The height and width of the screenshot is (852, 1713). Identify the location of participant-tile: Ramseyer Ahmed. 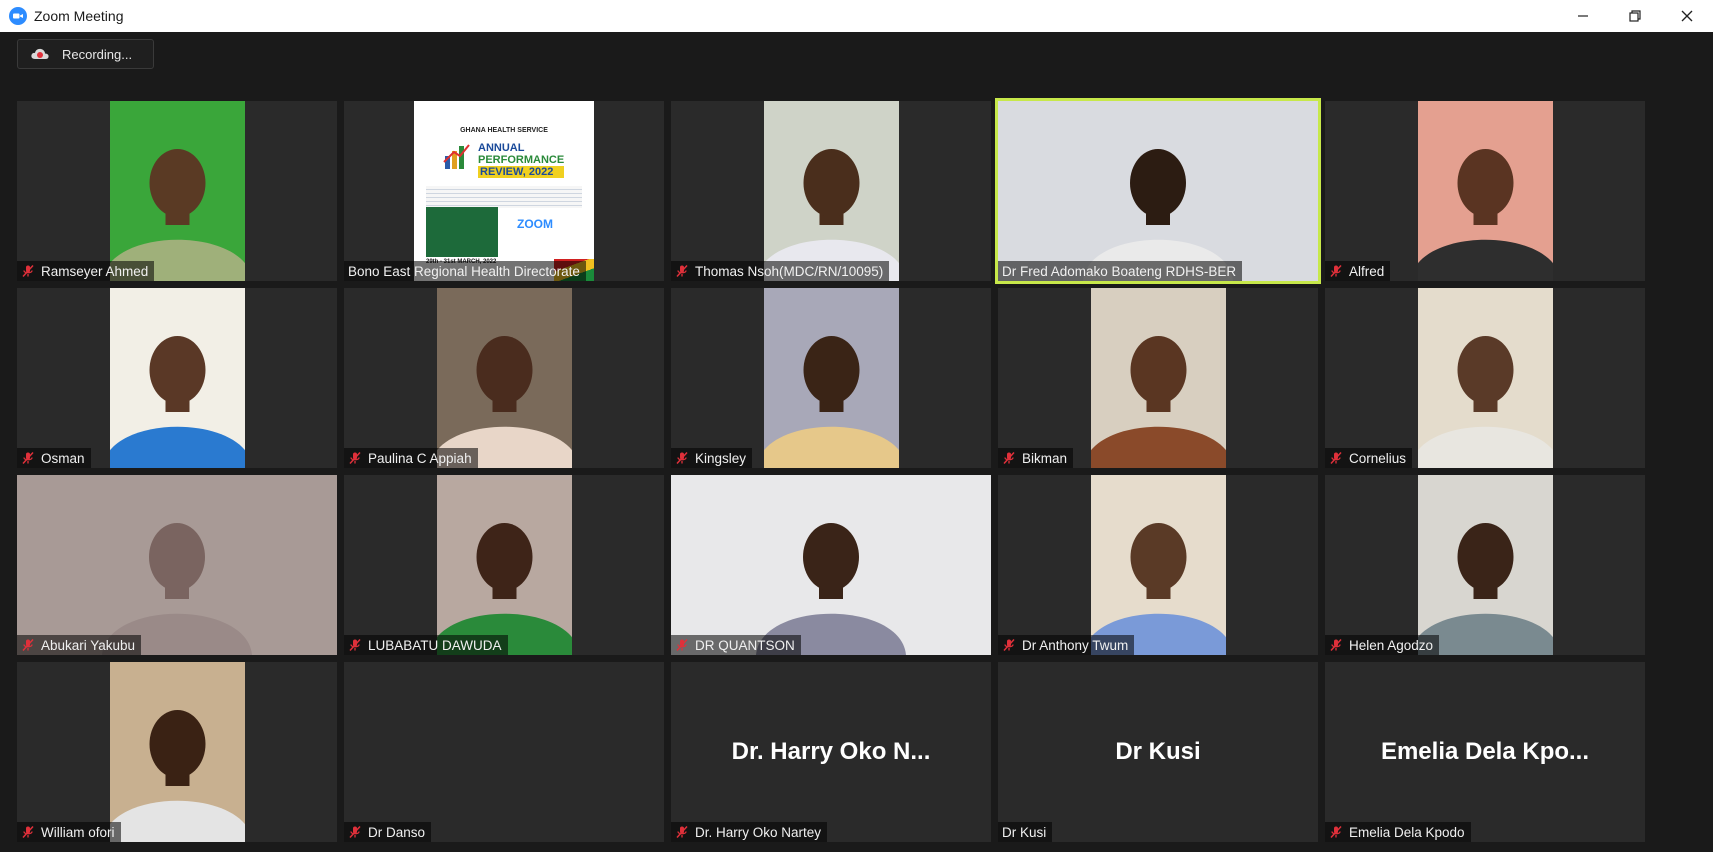
(177, 191).